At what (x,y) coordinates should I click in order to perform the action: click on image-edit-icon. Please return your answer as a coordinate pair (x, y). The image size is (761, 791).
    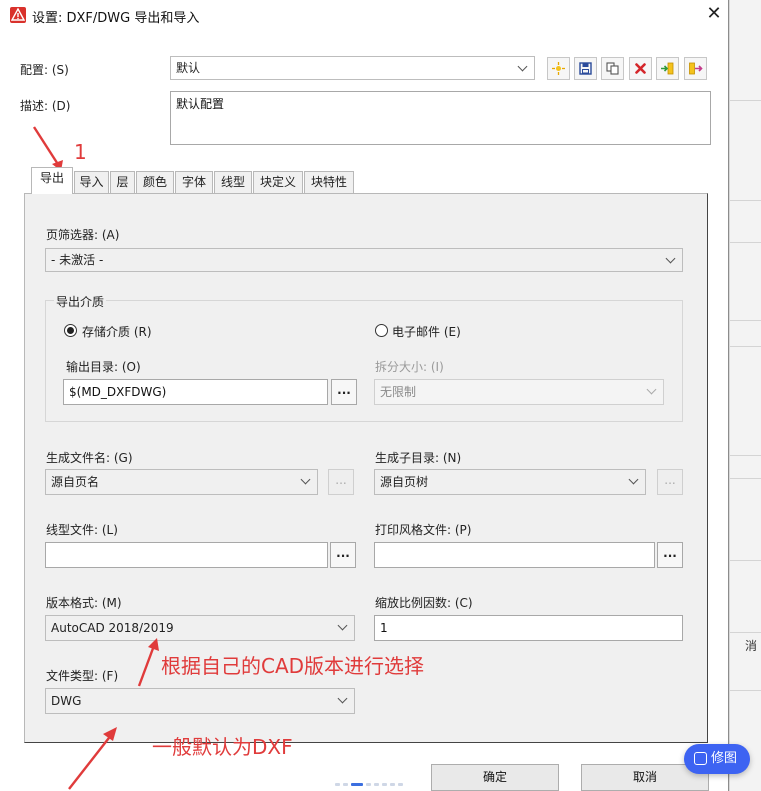
    Looking at the image, I should click on (700, 758).